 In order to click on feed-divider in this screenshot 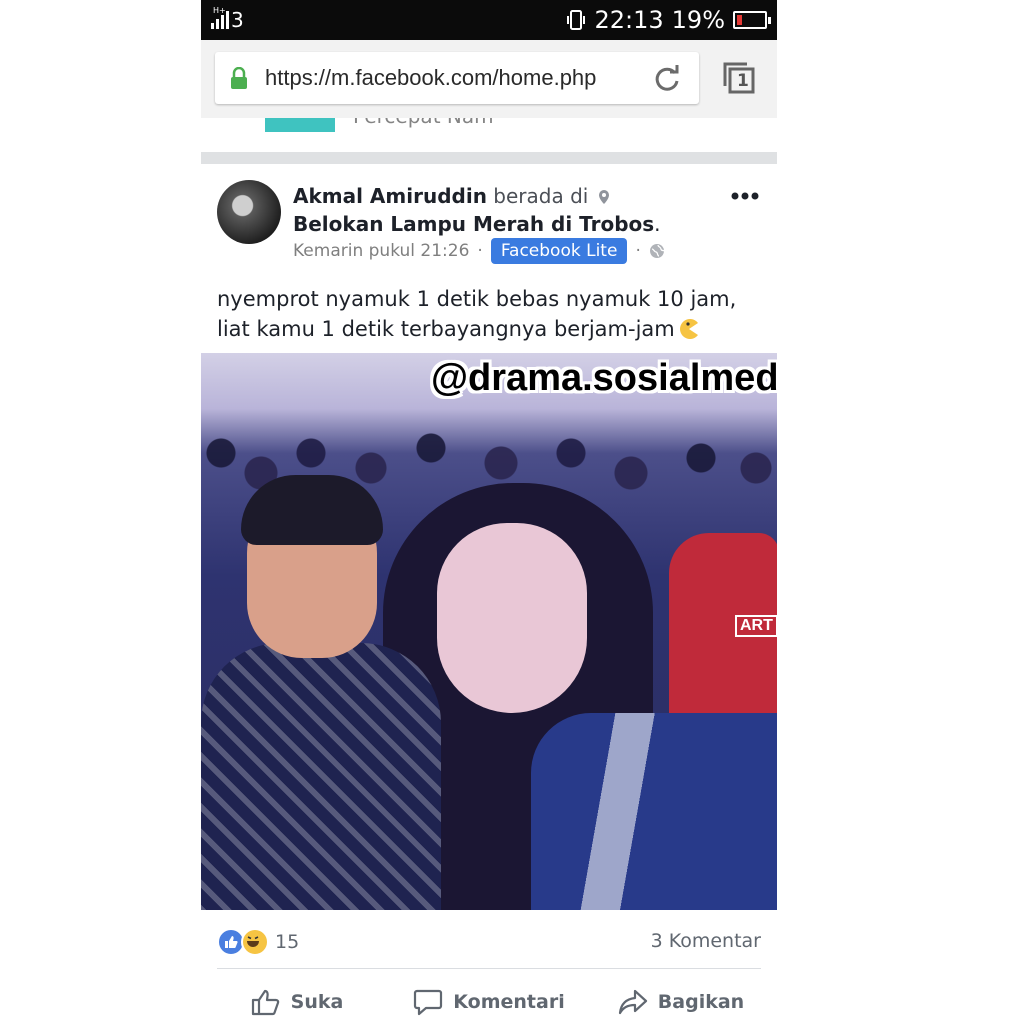, I will do `click(489, 158)`.